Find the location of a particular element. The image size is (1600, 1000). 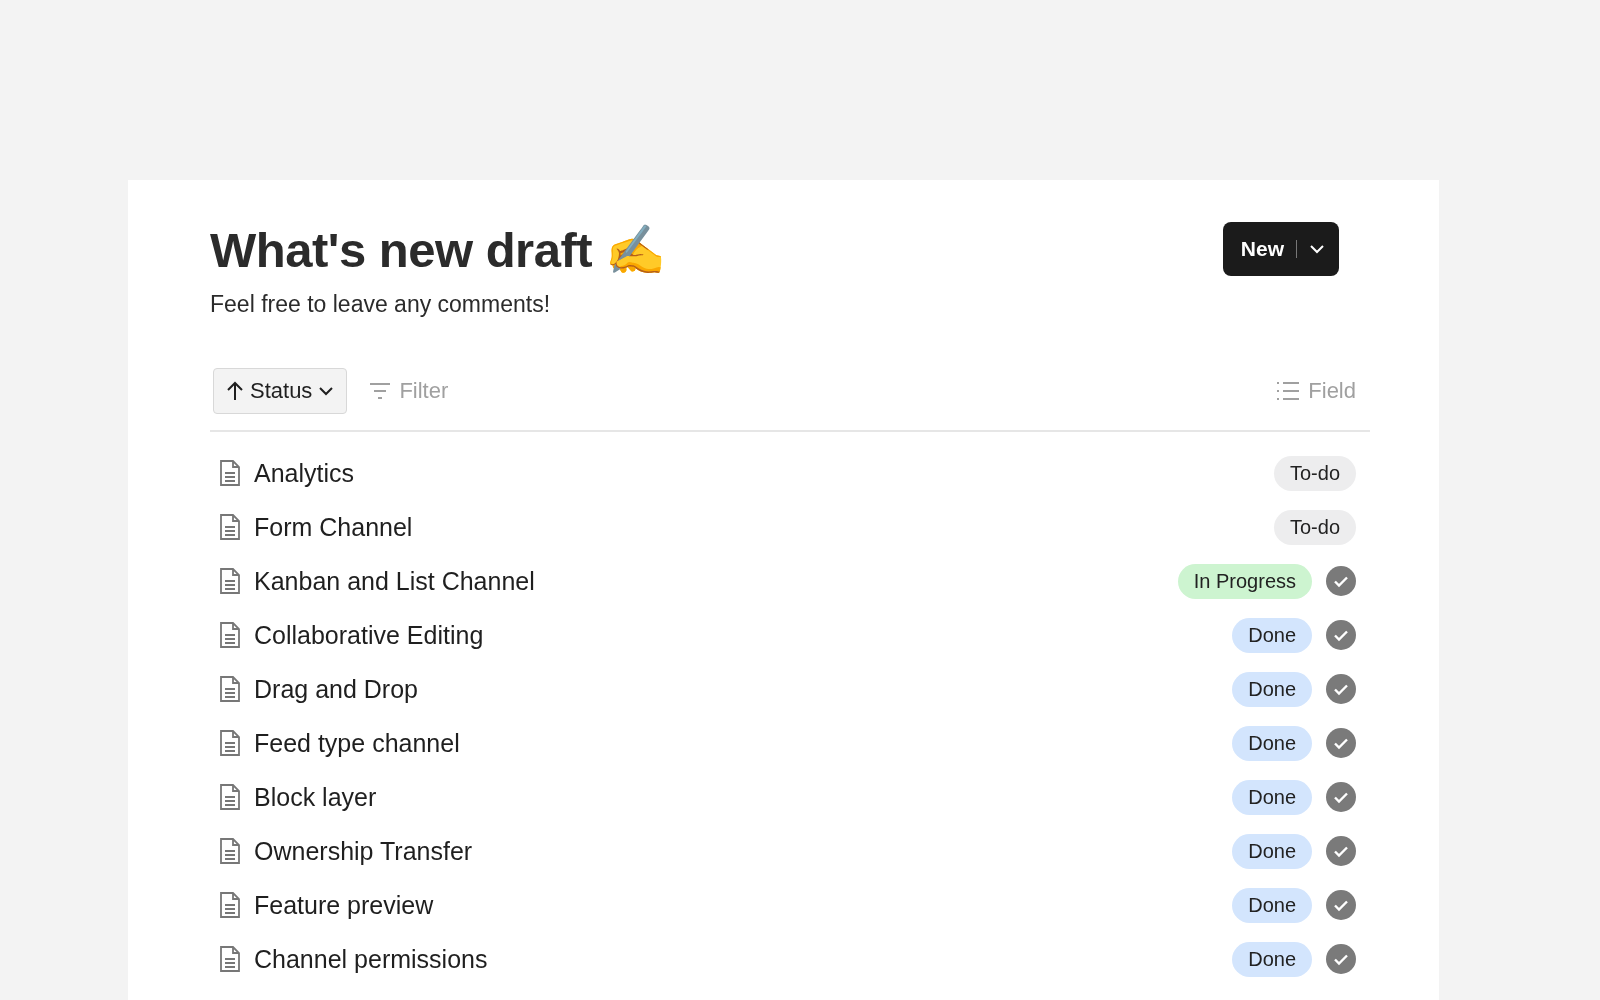

page-title: What's new draft ✍ is located at coordinates (438, 250).